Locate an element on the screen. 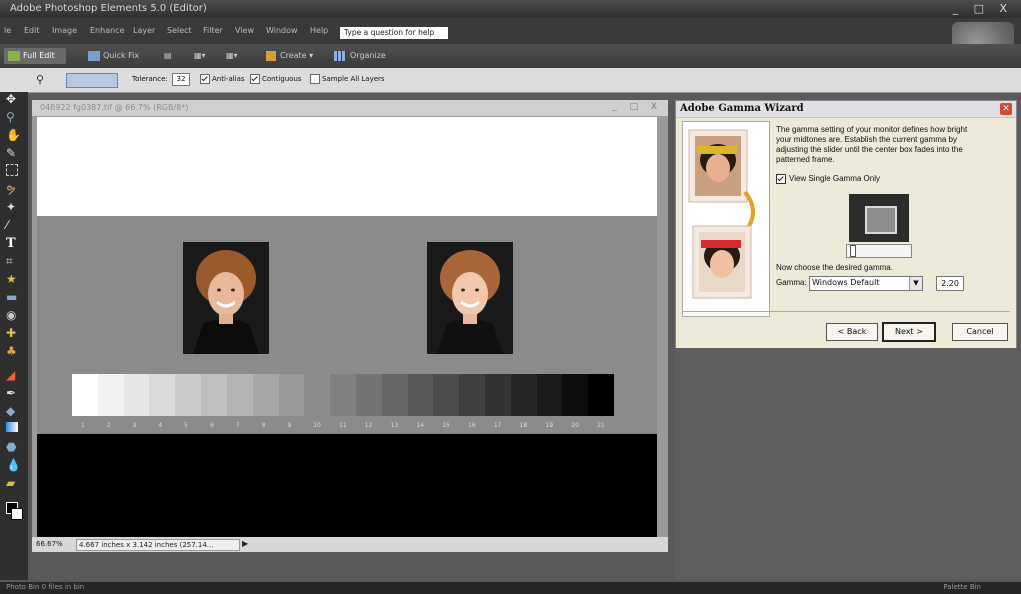  gamma-slider-thumb is located at coordinates (853, 251).